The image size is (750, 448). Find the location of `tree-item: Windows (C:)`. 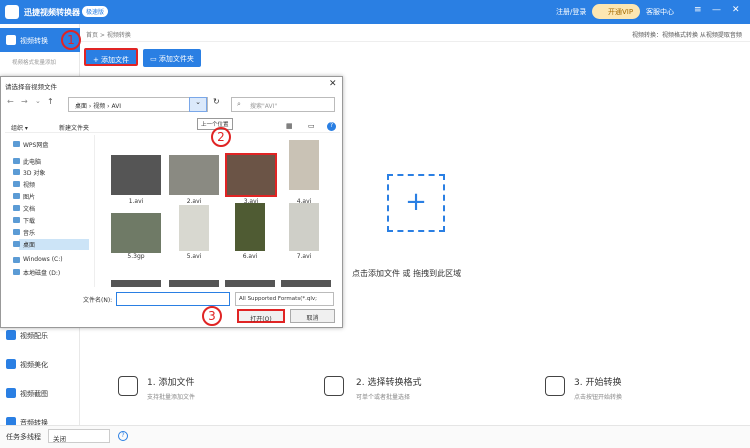

tree-item: Windows (C:) is located at coordinates (43, 259).